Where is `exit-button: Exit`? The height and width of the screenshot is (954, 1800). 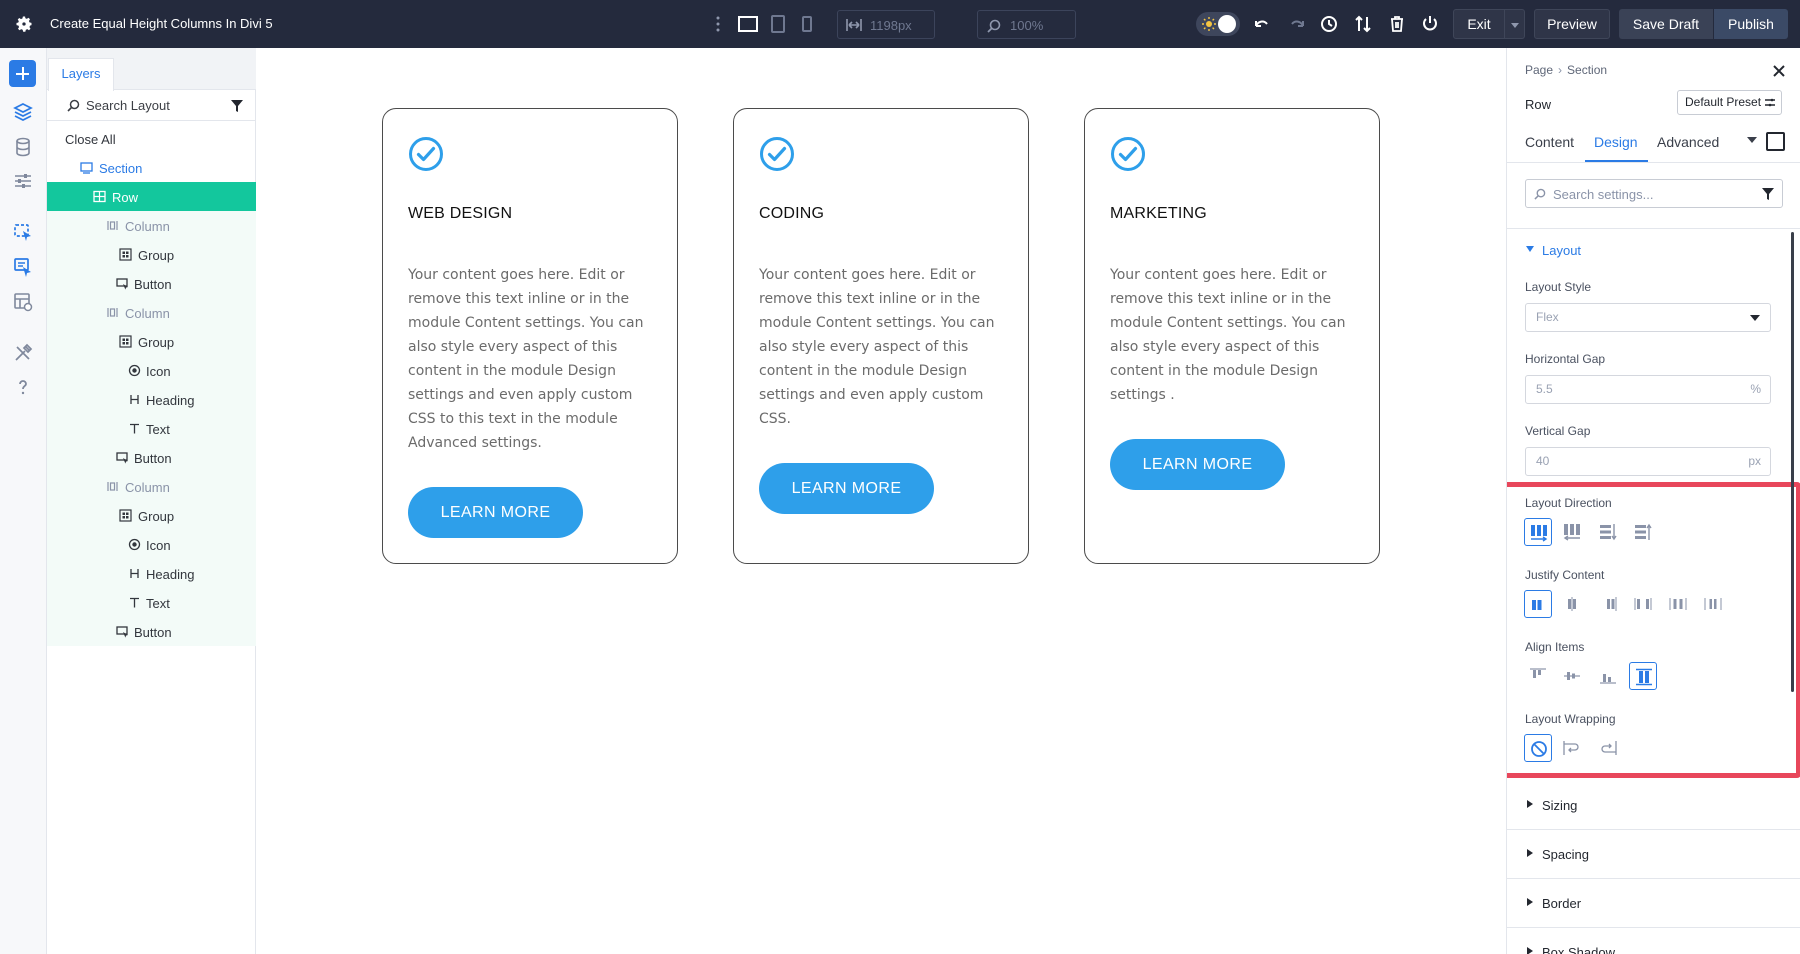 exit-button: Exit is located at coordinates (1479, 24).